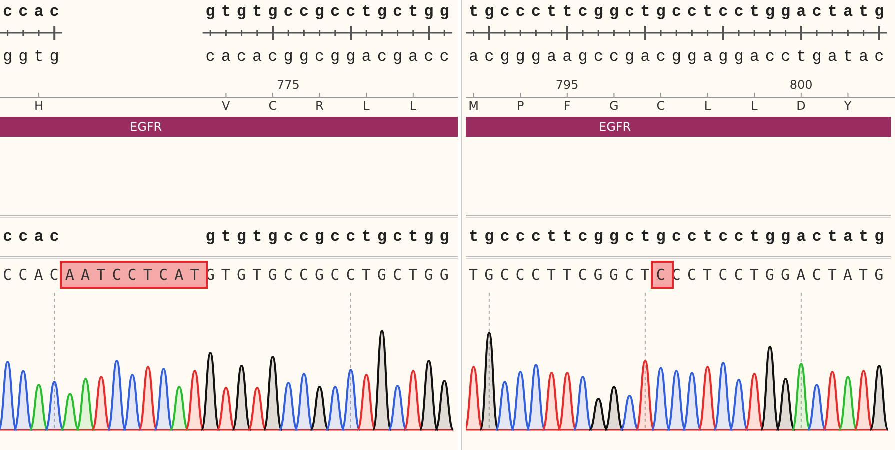 The height and width of the screenshot is (450, 895). What do you see at coordinates (34, 57) in the screenshot?
I see `bottom-strand-sequence: ggtg` at bounding box center [34, 57].